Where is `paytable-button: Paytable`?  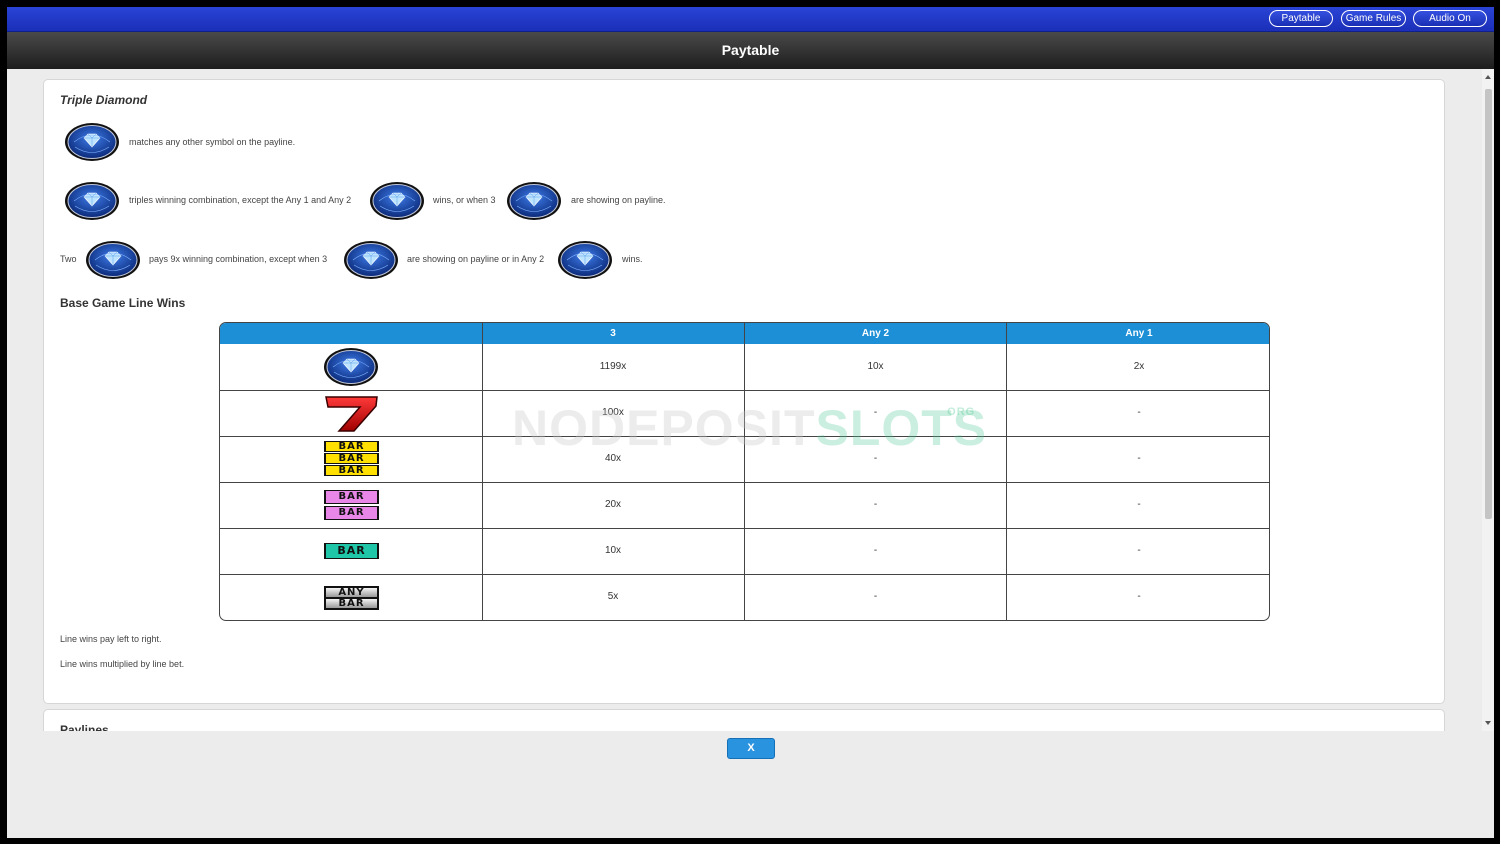
paytable-button: Paytable is located at coordinates (1301, 18).